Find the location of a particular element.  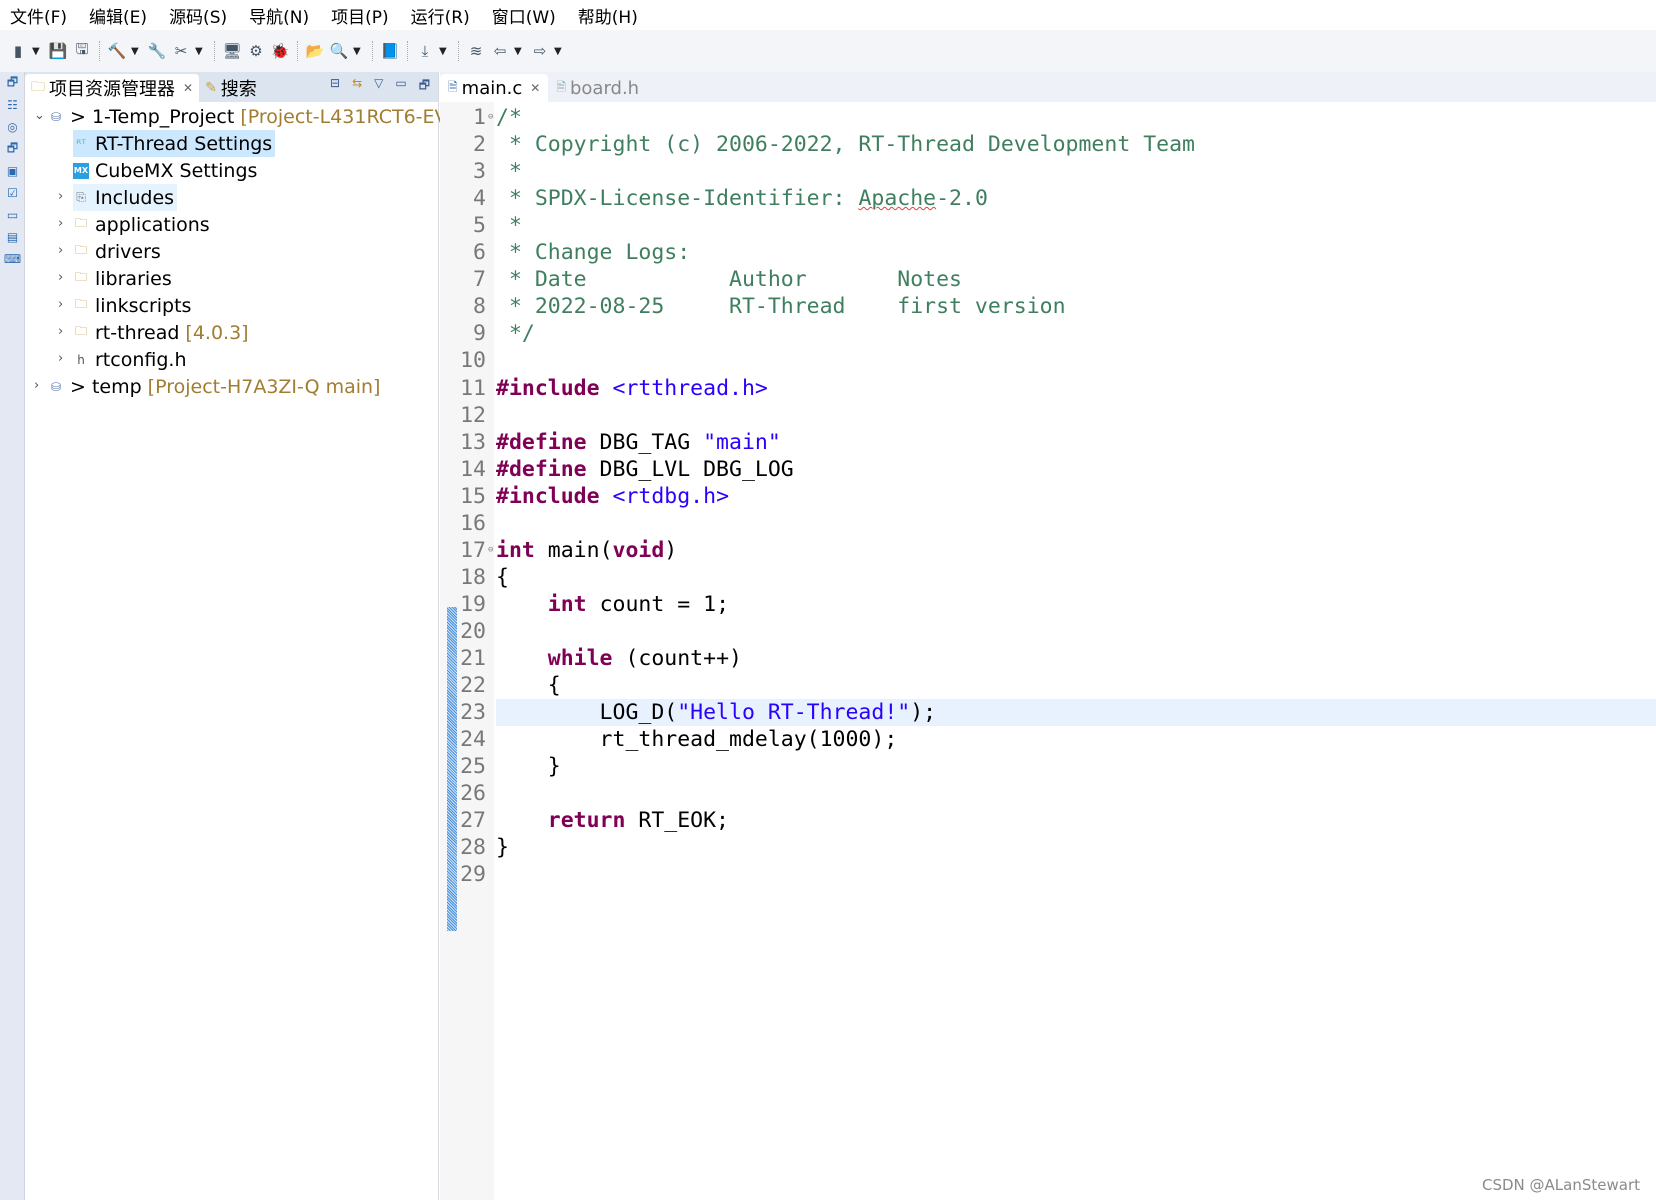

tree-item: MX CubeMX Settings is located at coordinates (166, 170).